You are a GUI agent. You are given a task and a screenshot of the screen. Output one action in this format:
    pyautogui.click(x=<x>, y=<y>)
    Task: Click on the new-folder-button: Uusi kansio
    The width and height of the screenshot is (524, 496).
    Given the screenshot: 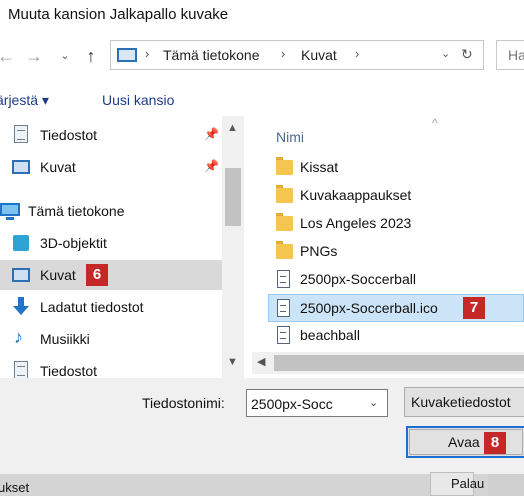 What is the action you would take?
    pyautogui.click(x=138, y=100)
    